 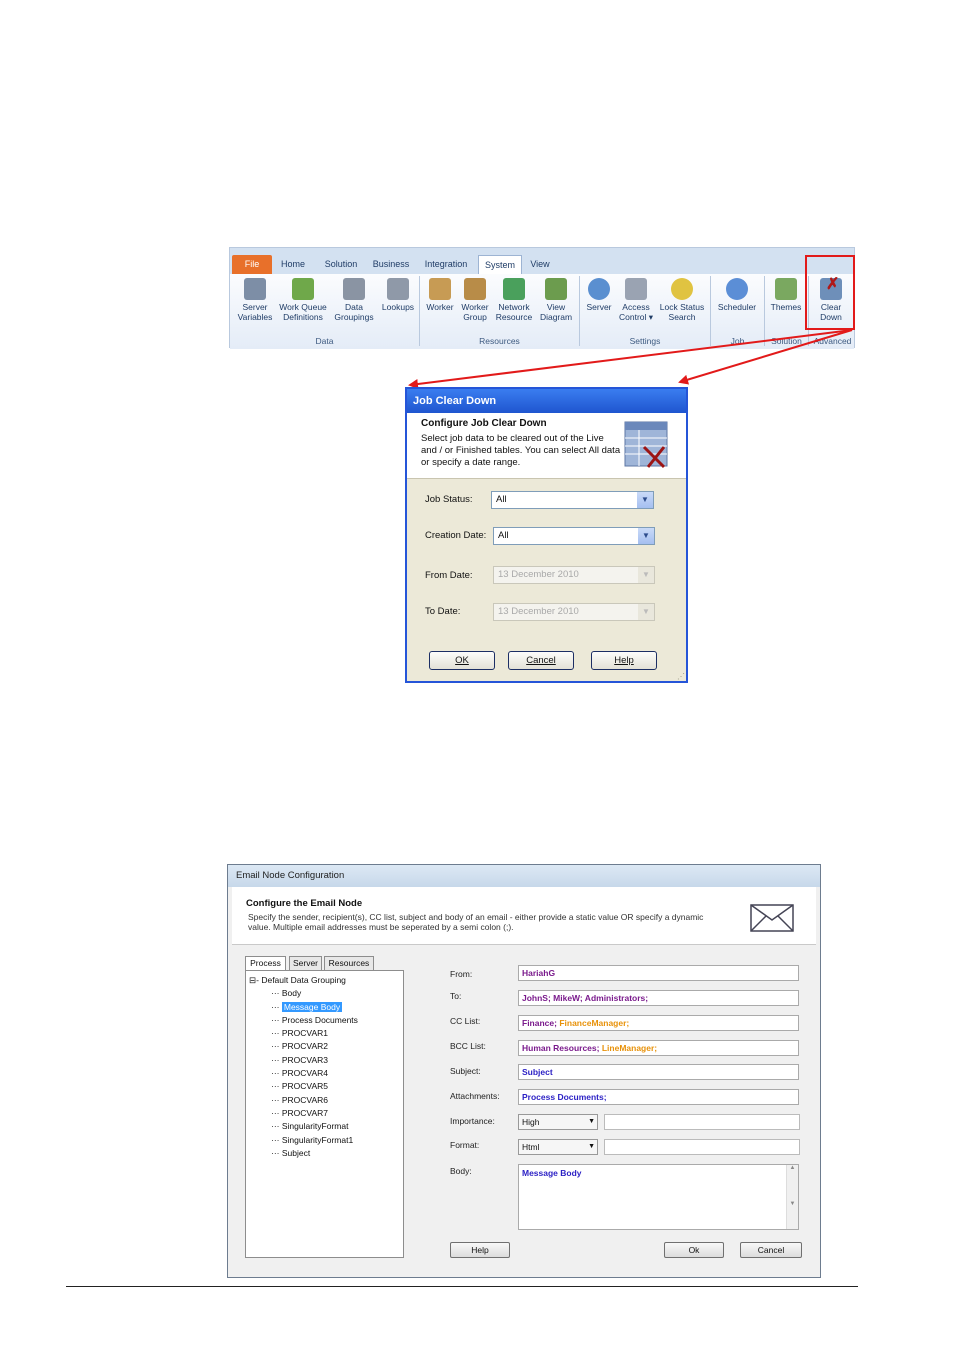 What do you see at coordinates (324, 1126) in the screenshot?
I see `tree-item: ··· SingularityFormat` at bounding box center [324, 1126].